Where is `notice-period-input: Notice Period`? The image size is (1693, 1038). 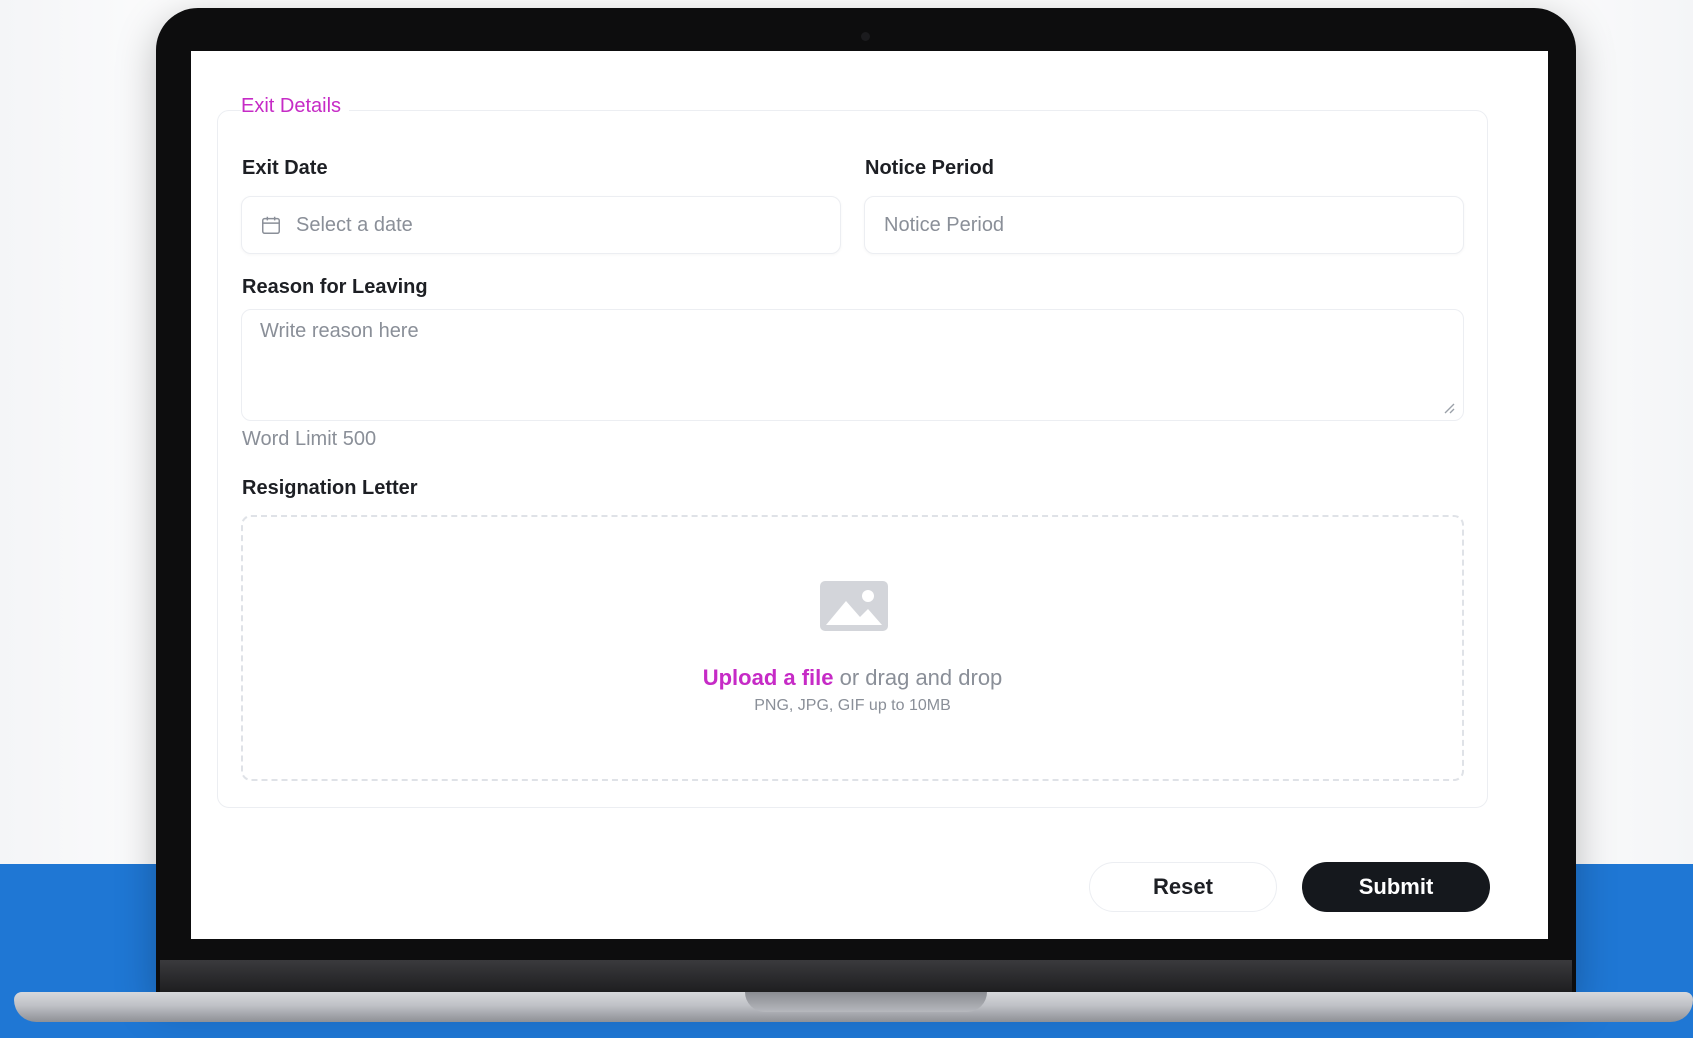
notice-period-input: Notice Period is located at coordinates (1164, 225).